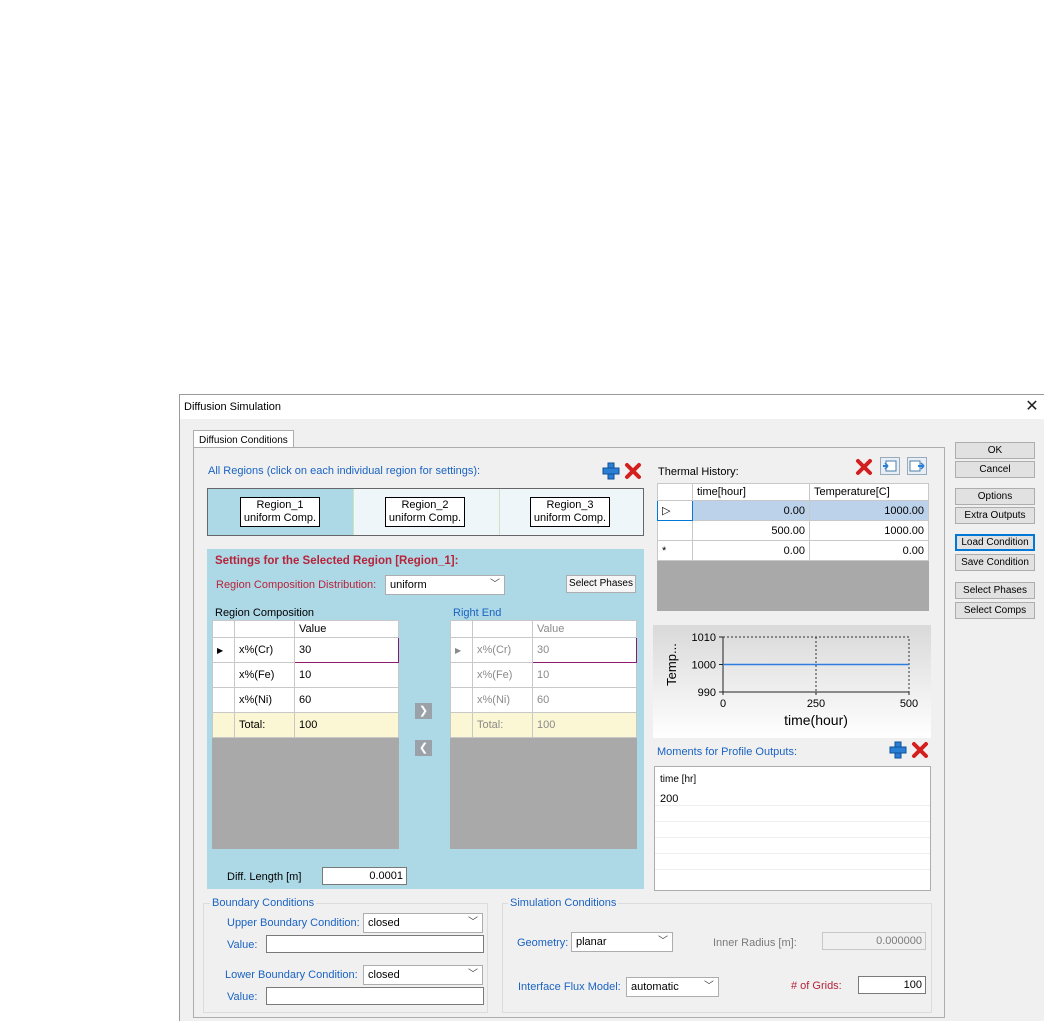 The image size is (1044, 1021). What do you see at coordinates (375, 944) in the screenshot?
I see `upper-value-input` at bounding box center [375, 944].